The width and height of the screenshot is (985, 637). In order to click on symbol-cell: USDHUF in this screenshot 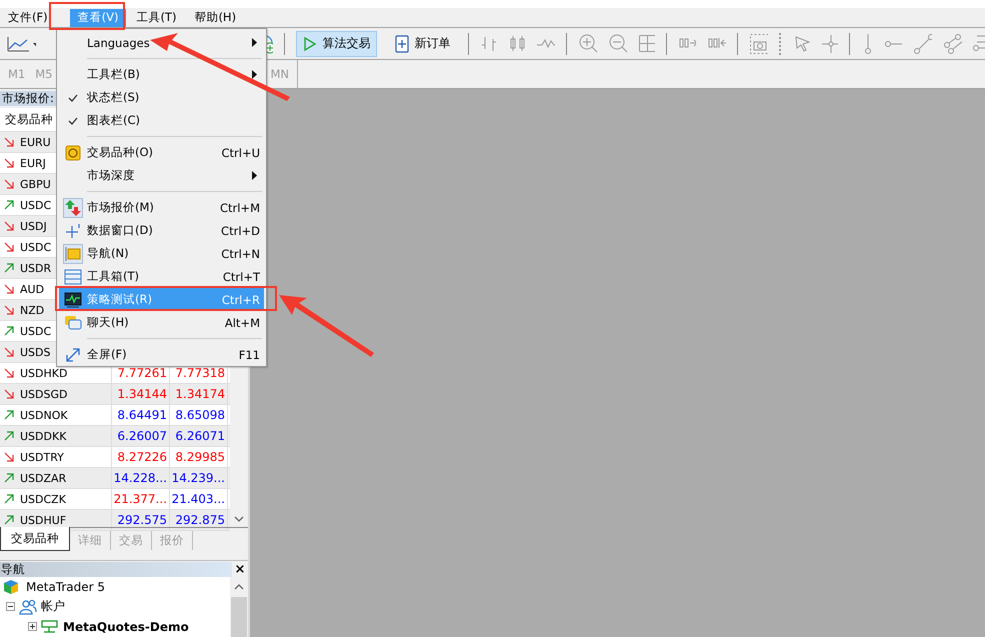, I will do `click(43, 520)`.